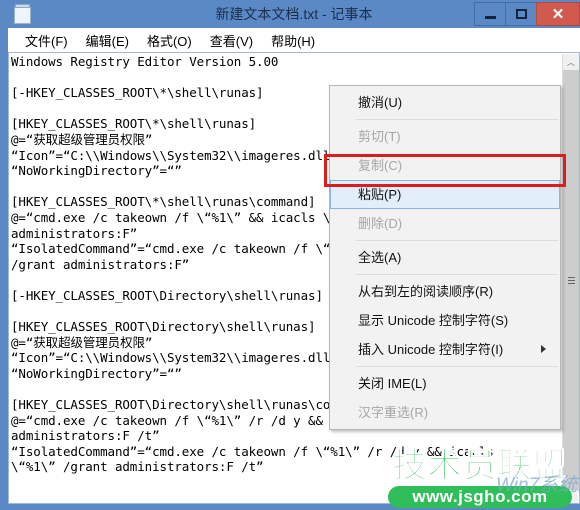 This screenshot has width=580, height=510. I want to click on menu-item-edit: 编辑(E), so click(107, 40).